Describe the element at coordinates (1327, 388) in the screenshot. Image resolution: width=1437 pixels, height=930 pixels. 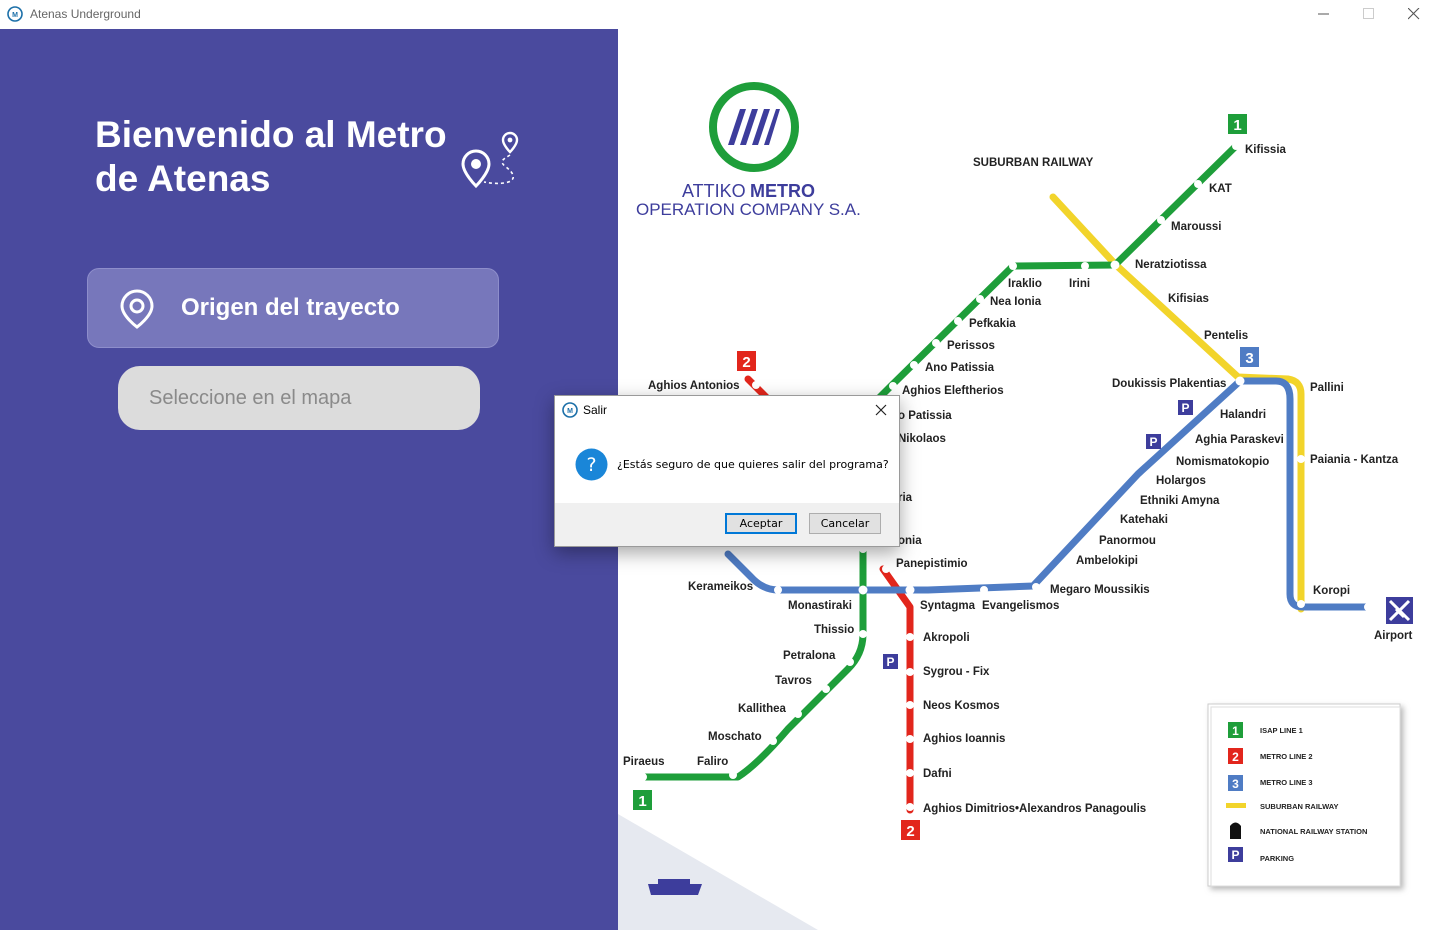
I see `station-pallini: Pallini` at that location.